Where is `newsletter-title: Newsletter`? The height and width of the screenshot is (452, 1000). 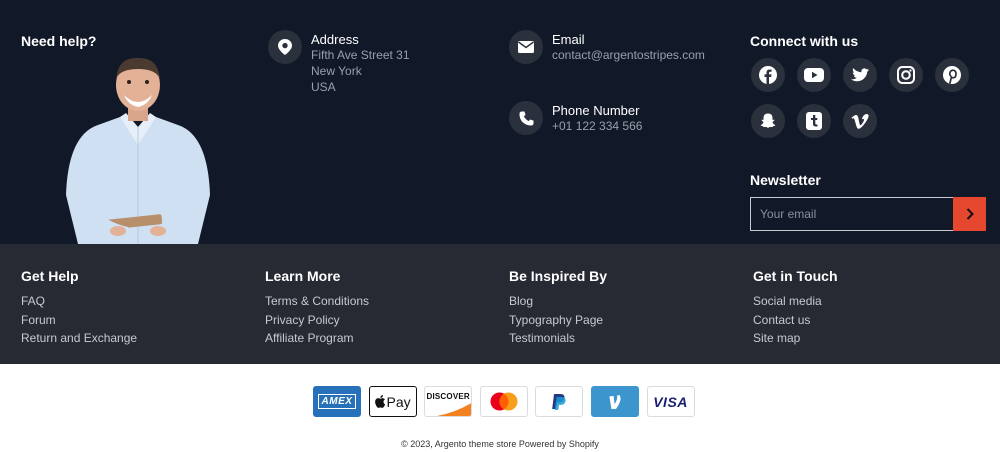 newsletter-title: Newsletter is located at coordinates (785, 180).